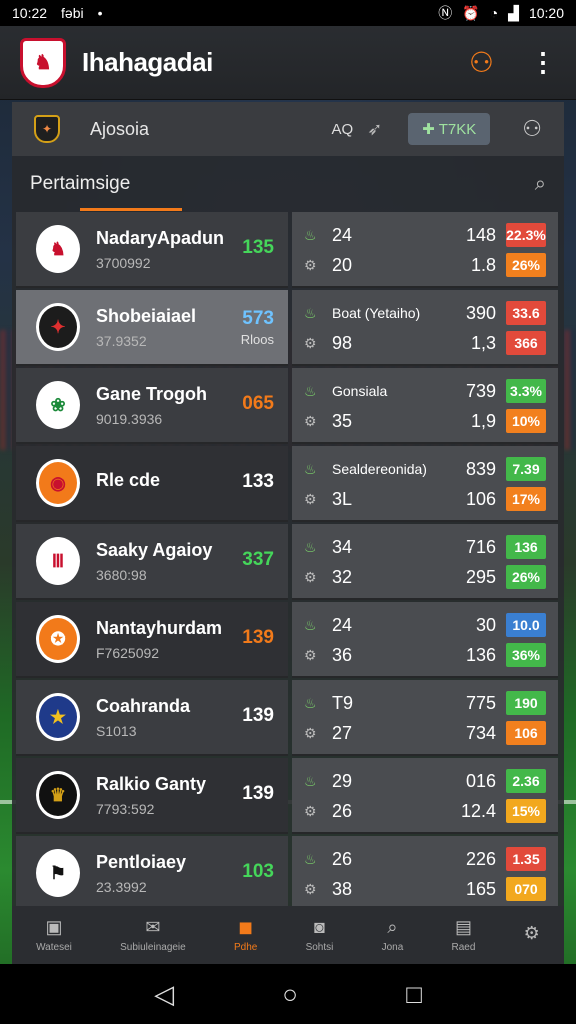  Describe the element at coordinates (319, 927) in the screenshot. I see `teams-icon: ◙` at that location.